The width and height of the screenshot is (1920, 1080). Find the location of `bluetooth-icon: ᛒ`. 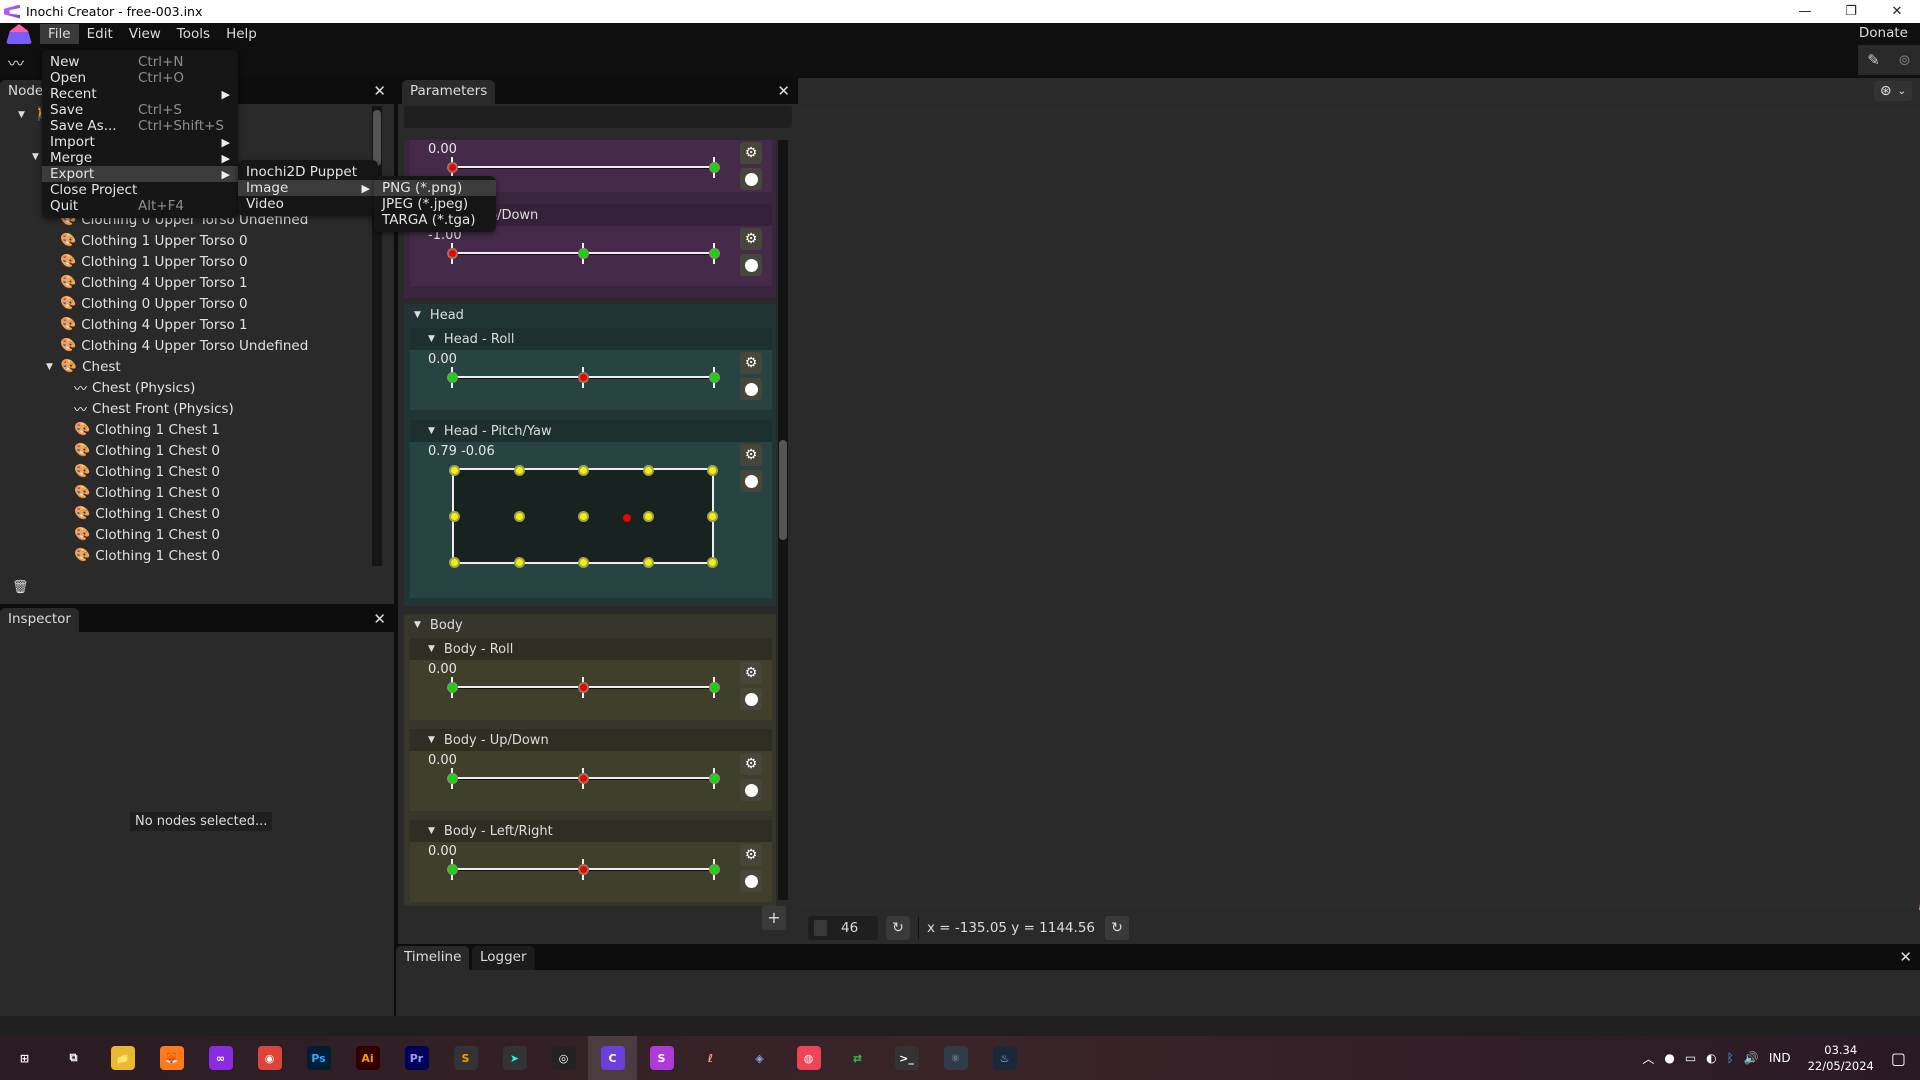

bluetooth-icon: ᛒ is located at coordinates (1730, 1058).